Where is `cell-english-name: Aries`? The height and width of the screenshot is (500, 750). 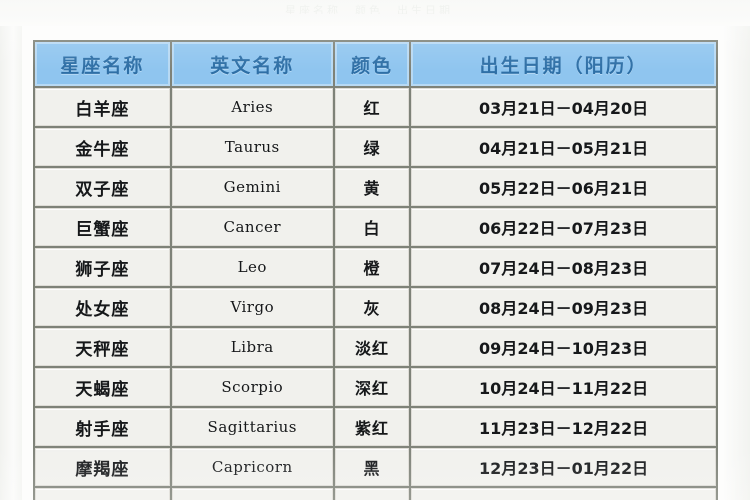
cell-english-name: Aries is located at coordinates (252, 107).